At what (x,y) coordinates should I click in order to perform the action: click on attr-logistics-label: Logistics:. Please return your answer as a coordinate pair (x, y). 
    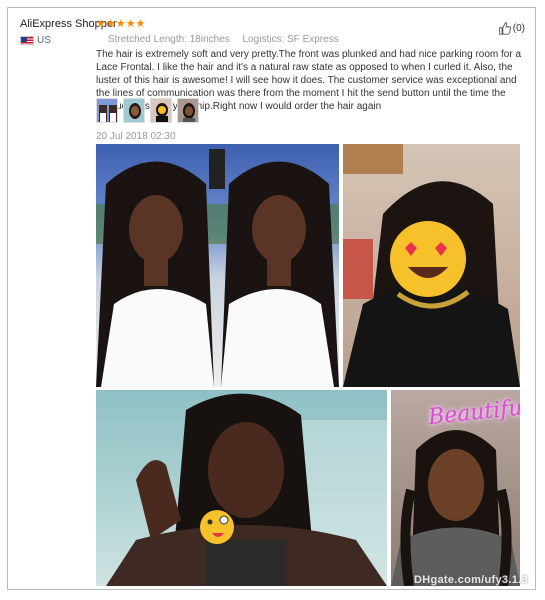
    Looking at the image, I should click on (263, 39).